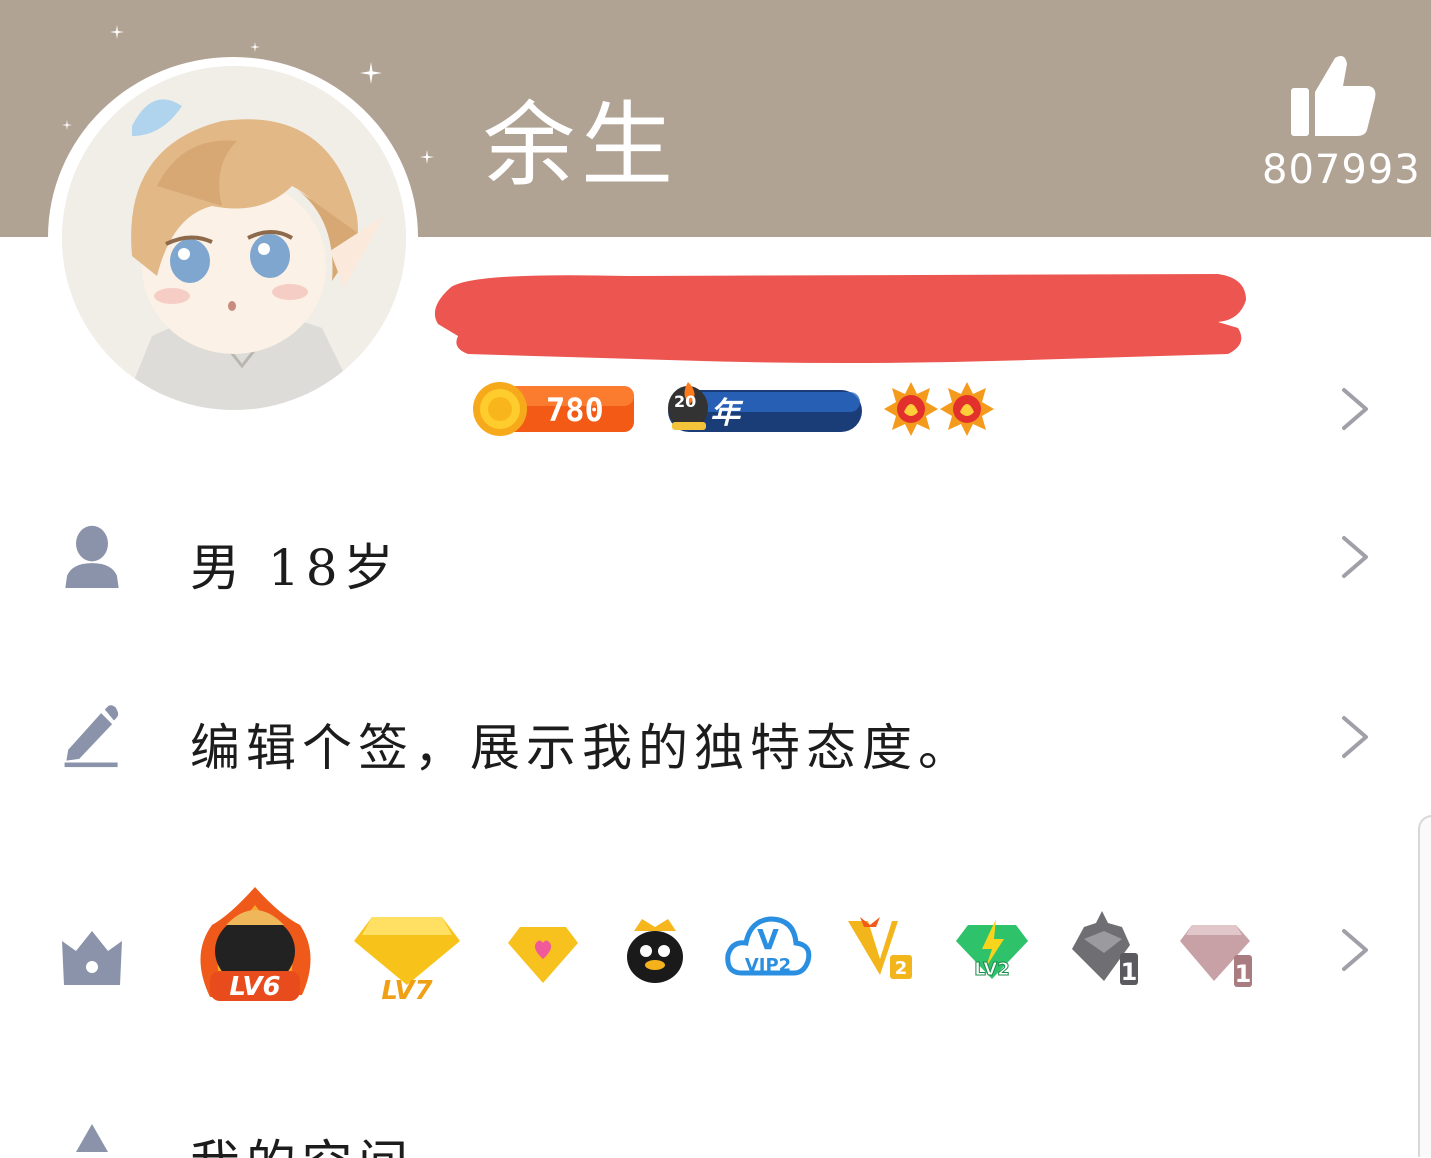 The image size is (1431, 1158). I want to click on medals-row: LV6 LV7 V VIP2 2 LV2 1 1, so click(715, 950).